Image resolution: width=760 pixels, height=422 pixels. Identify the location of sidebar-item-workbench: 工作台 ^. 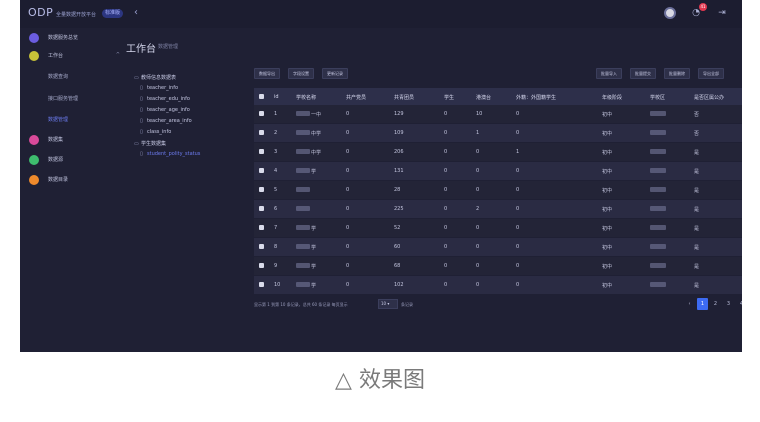
(72, 56).